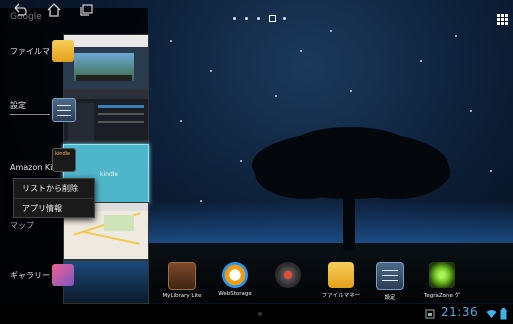 This screenshot has height=324, width=513. Describe the element at coordinates (54, 10) in the screenshot. I see `home-icon` at that location.